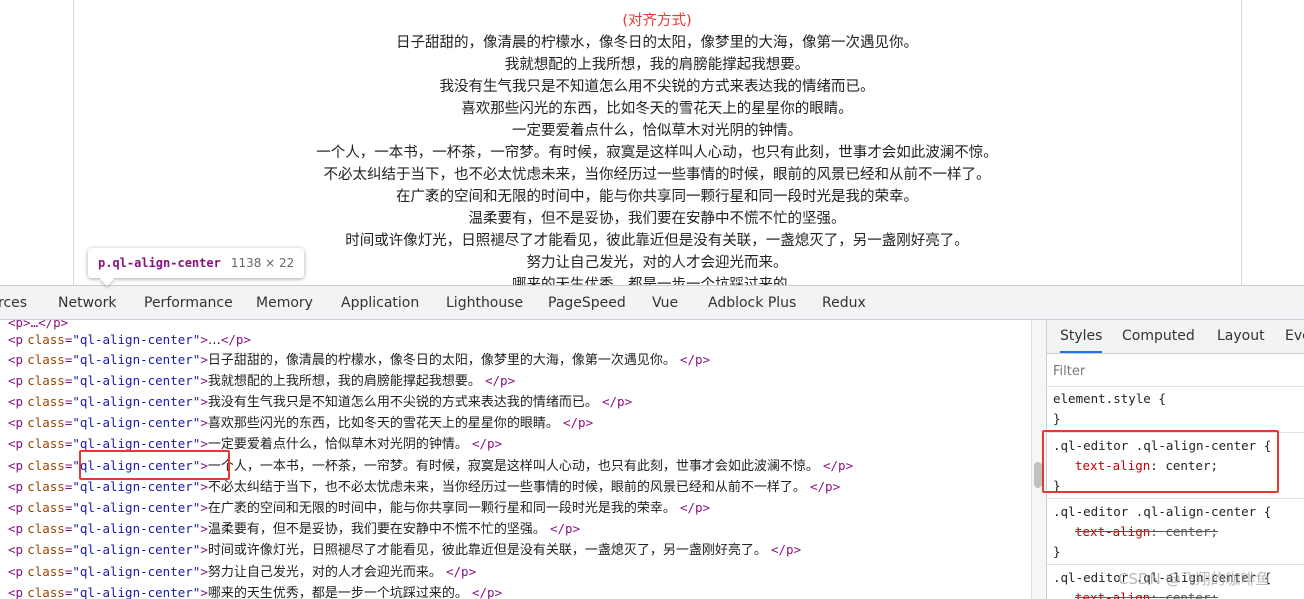  I want to click on preview-line: 一定要爱着点什么，恰似草木对光阴的钟情。, so click(657, 131).